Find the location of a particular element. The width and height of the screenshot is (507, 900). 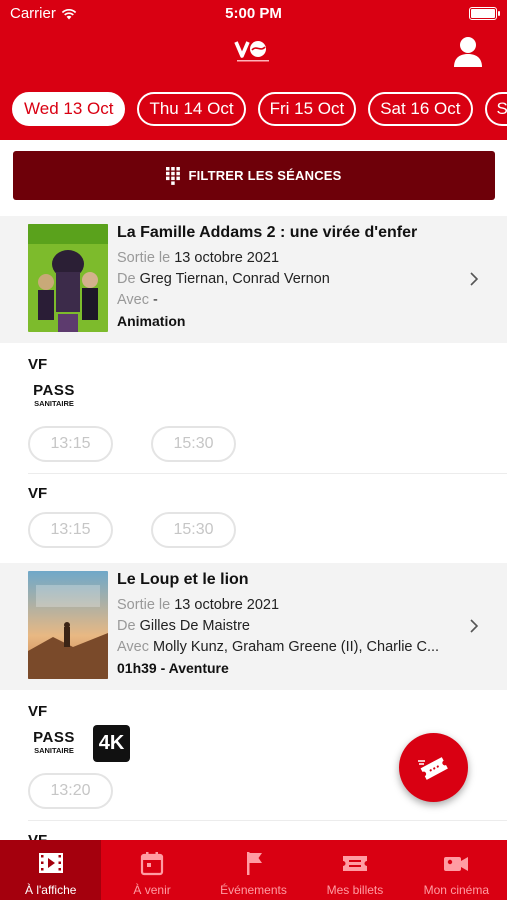

movie-cast: Avec - is located at coordinates (137, 300).